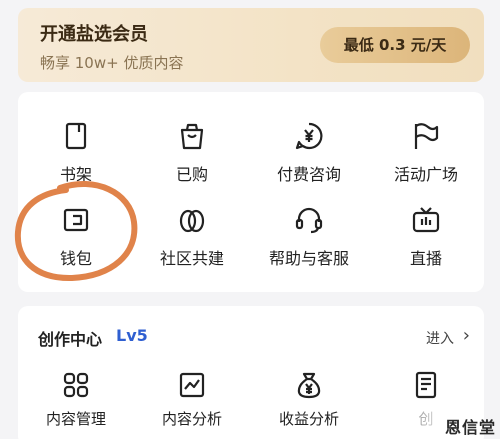 The image size is (500, 439). I want to click on grid-apps-icon, so click(76, 385).